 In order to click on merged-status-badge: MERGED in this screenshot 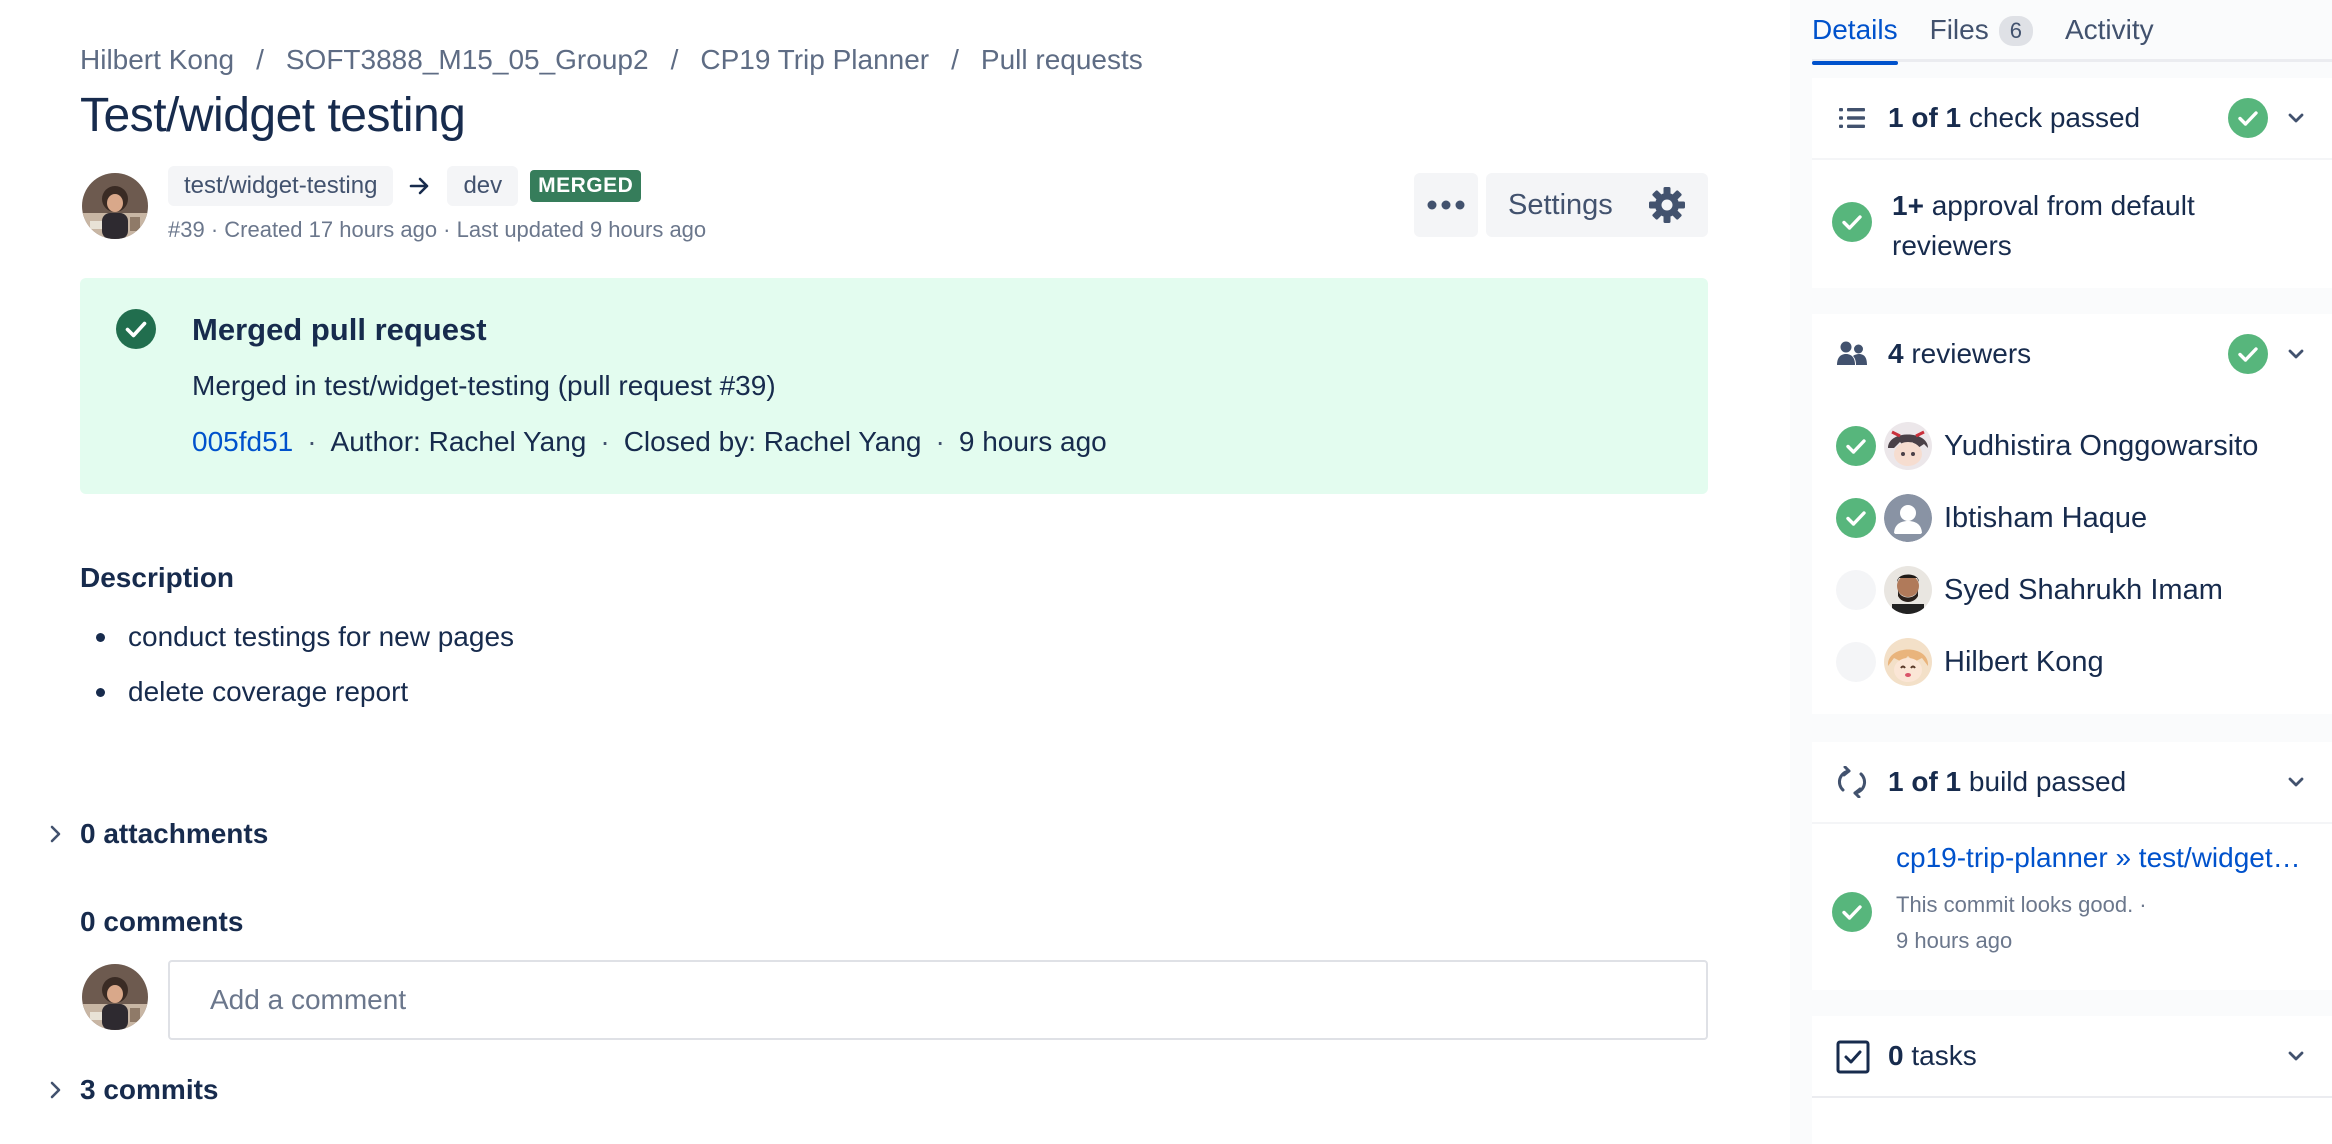, I will do `click(586, 186)`.